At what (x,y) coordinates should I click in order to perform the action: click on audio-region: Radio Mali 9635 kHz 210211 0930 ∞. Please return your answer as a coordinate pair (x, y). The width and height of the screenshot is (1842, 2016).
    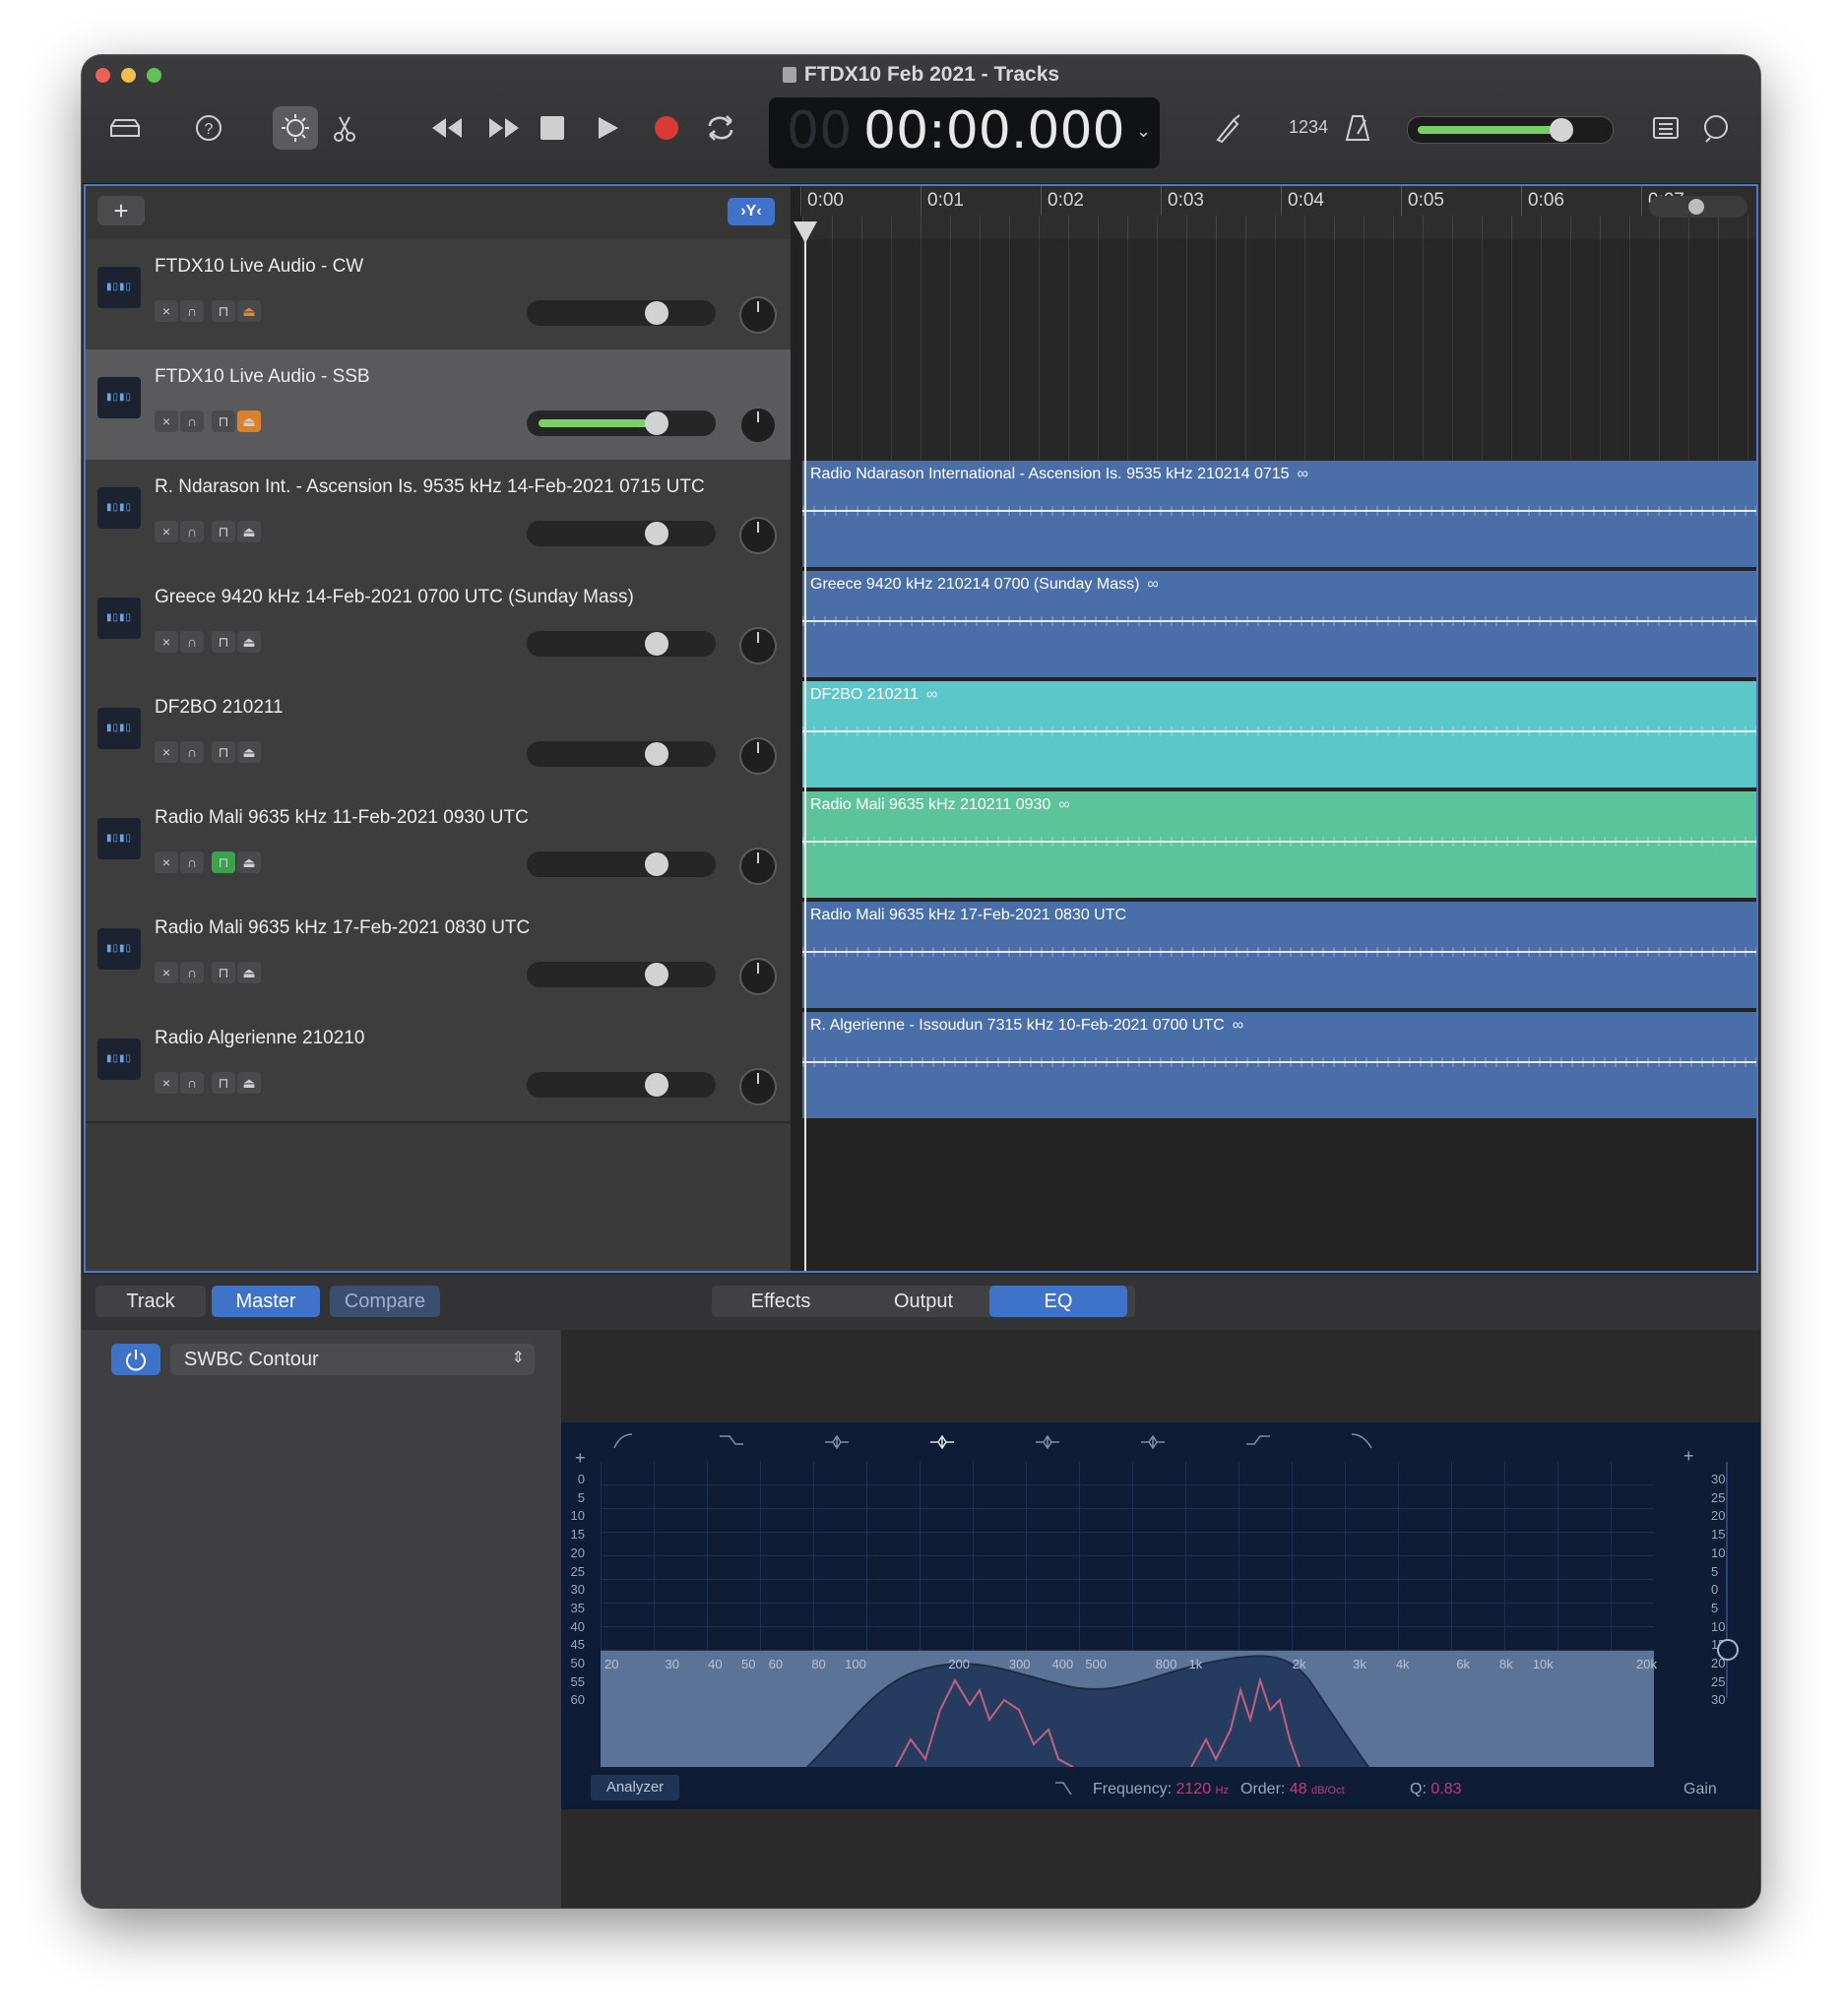
    Looking at the image, I should click on (1279, 844).